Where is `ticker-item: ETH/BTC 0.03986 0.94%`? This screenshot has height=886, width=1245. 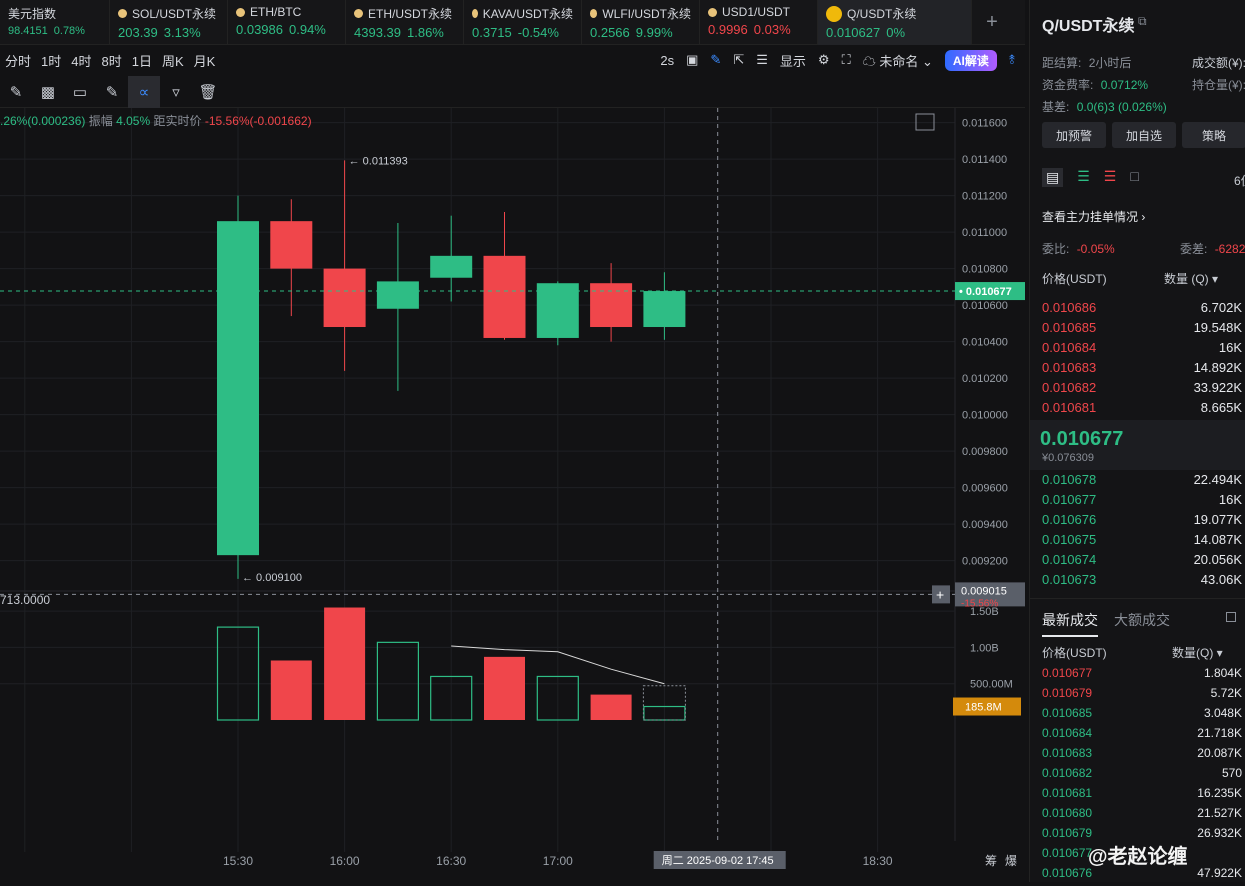
ticker-item: ETH/BTC 0.03986 0.94% is located at coordinates (287, 22).